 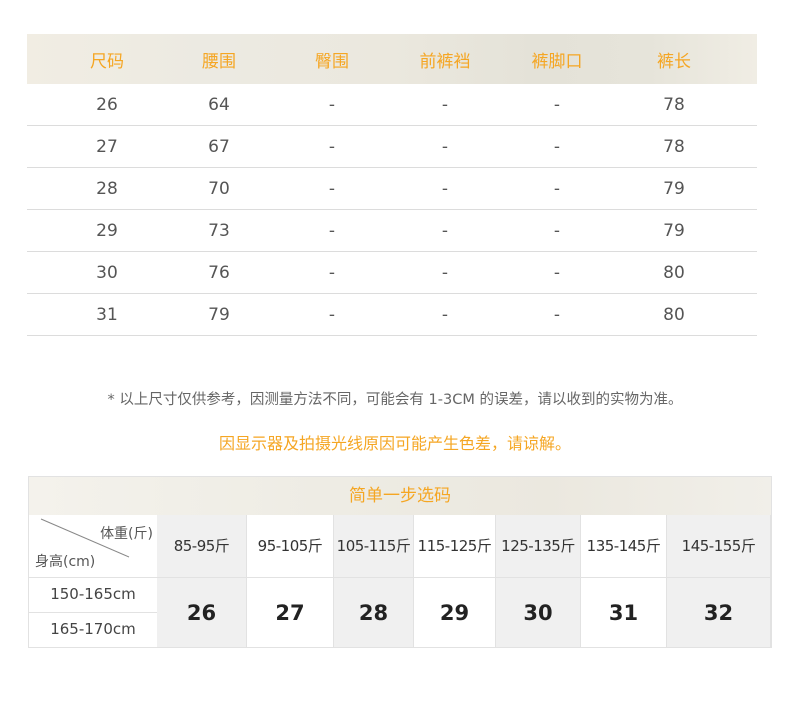 I want to click on table-row: 29 73 - - - 79, so click(x=392, y=231).